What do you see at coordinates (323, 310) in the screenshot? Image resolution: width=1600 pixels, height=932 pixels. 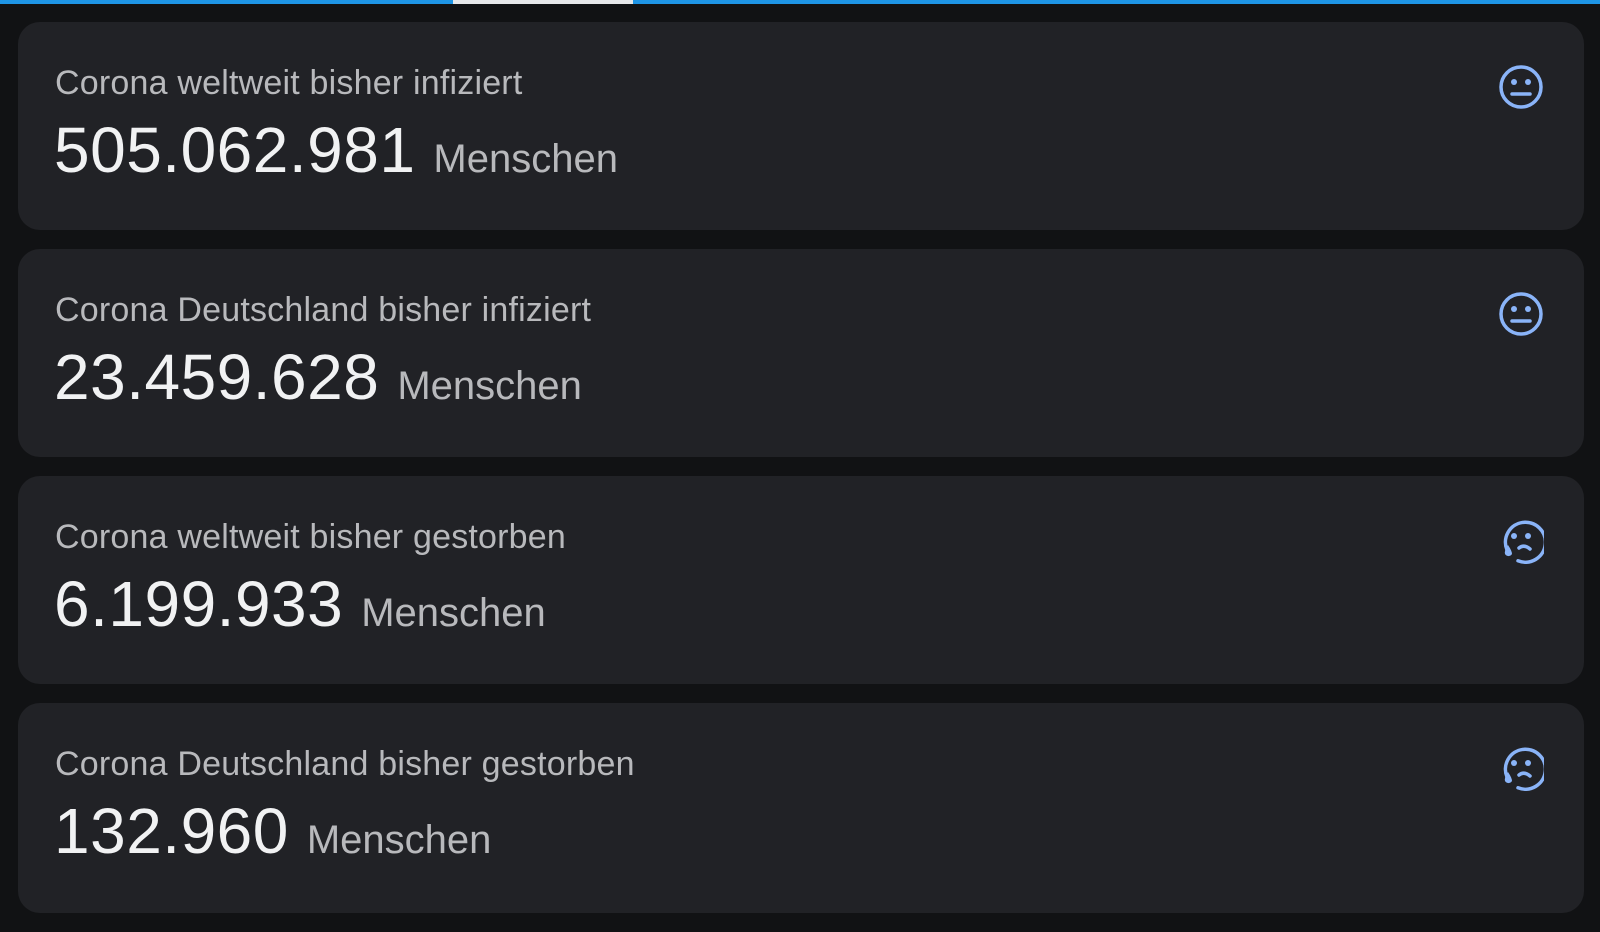 I see `card-title: Corona Deutschland bisher infiziert` at bounding box center [323, 310].